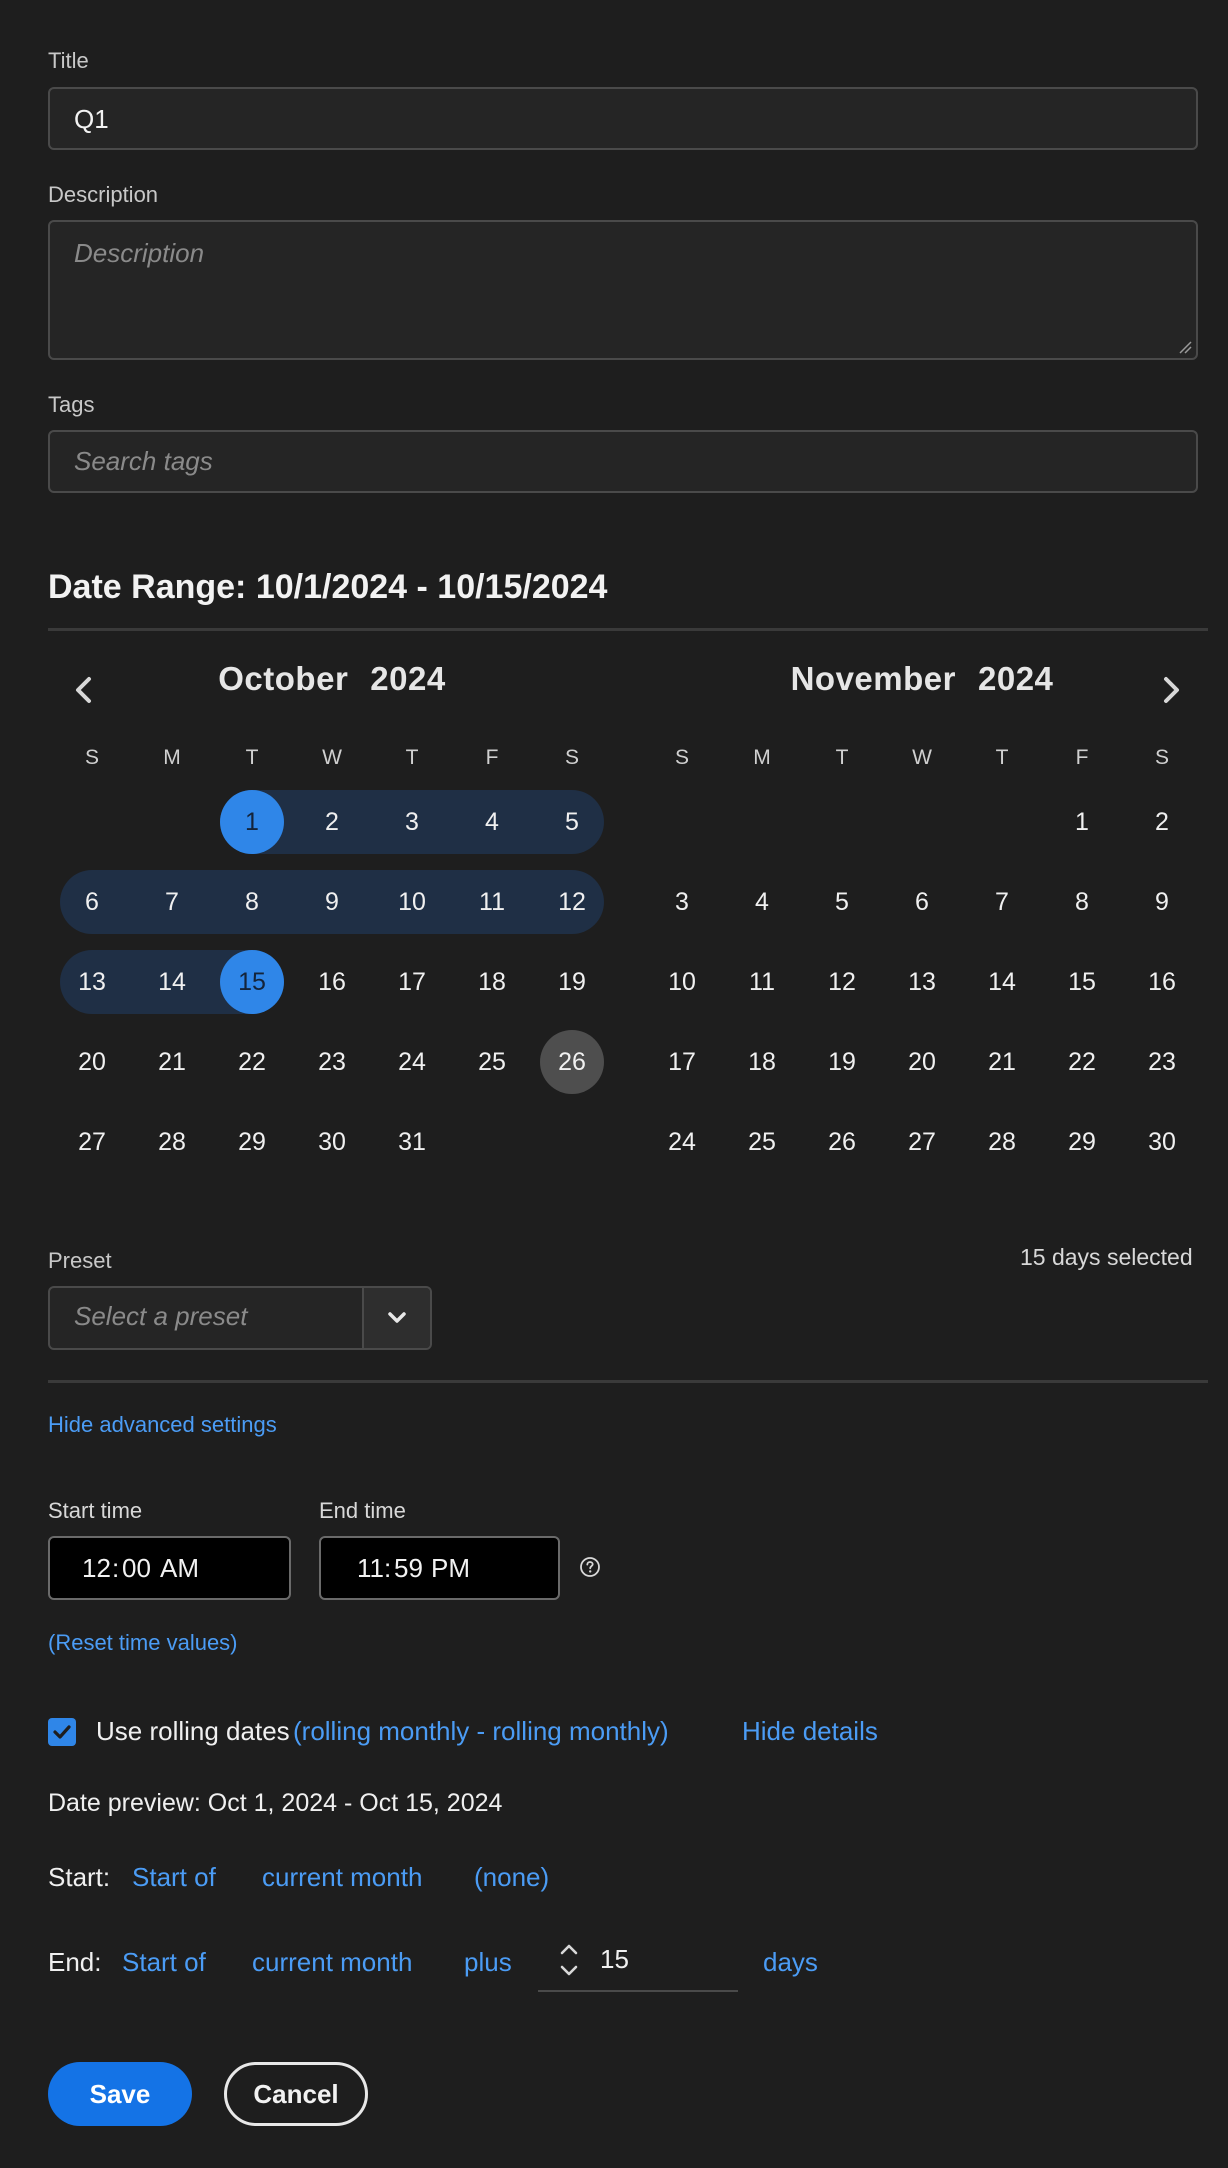 Image resolution: width=1228 pixels, height=2168 pixels. Describe the element at coordinates (136, 1568) in the screenshot. I see `start-minute: 00` at that location.